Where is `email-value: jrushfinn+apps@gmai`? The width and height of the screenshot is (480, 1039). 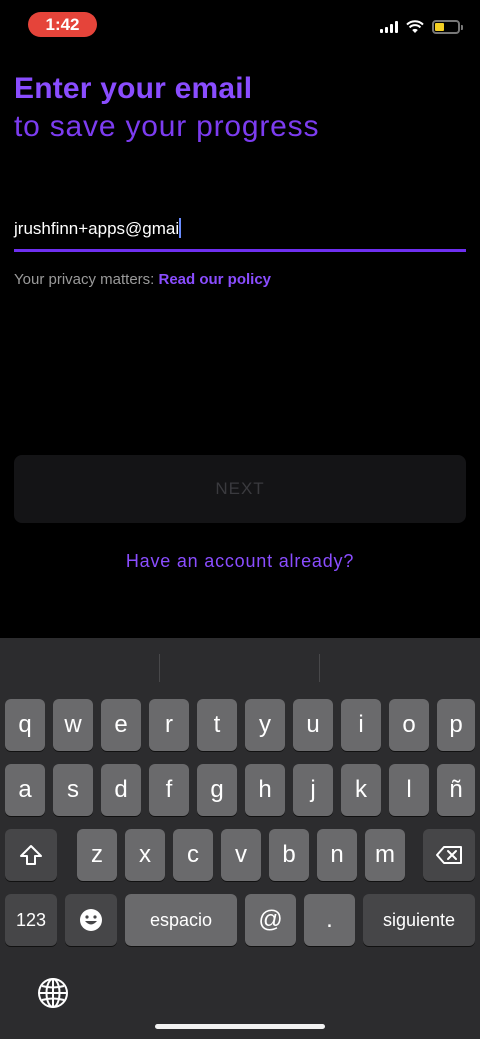
email-value: jrushfinn+apps@gmai is located at coordinates (97, 228).